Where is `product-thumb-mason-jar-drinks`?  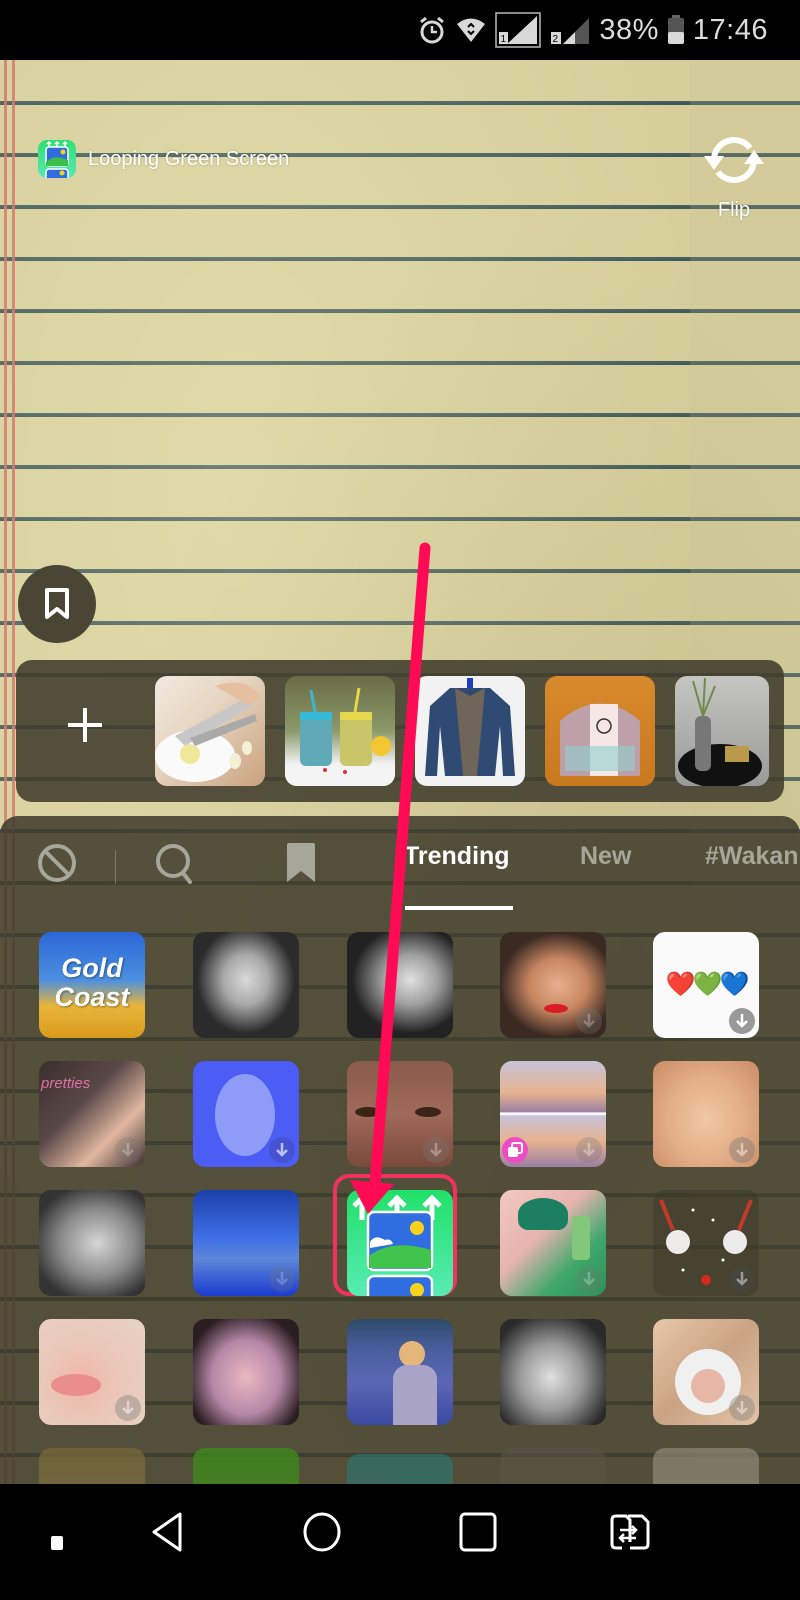 product-thumb-mason-jar-drinks is located at coordinates (340, 731).